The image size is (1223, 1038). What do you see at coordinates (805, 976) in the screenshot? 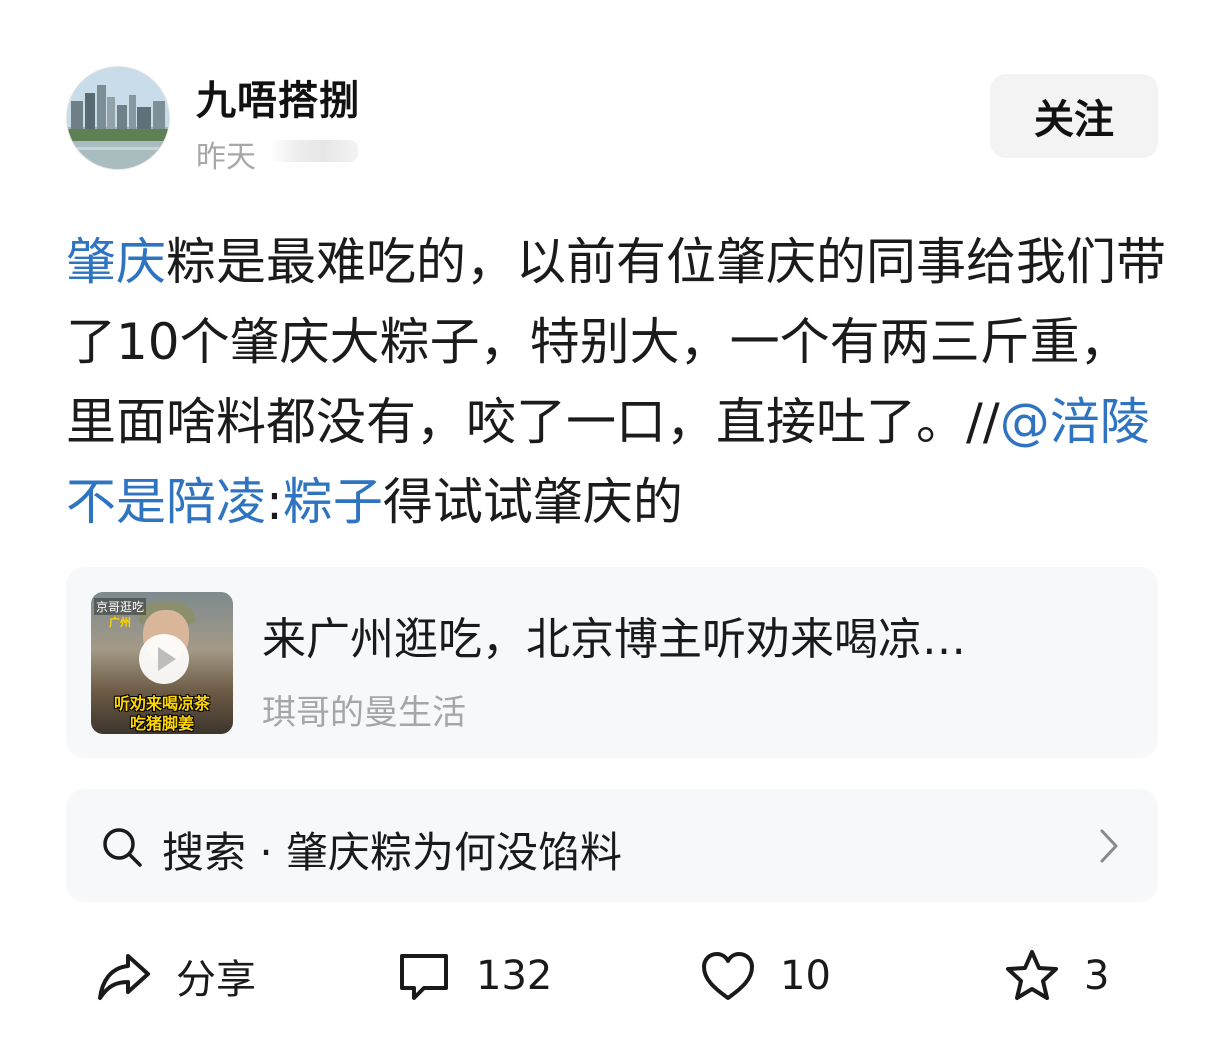
I see `like-count: 10` at bounding box center [805, 976].